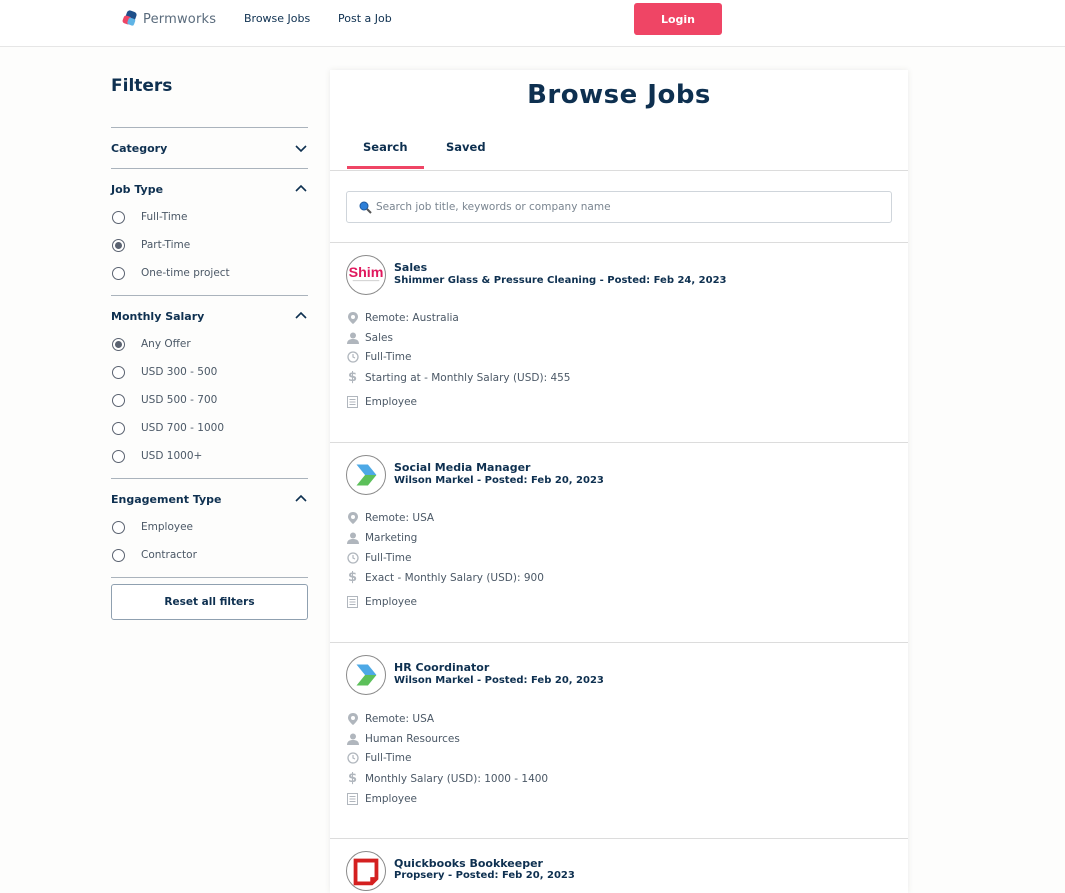  I want to click on company-logo: Shim, so click(366, 275).